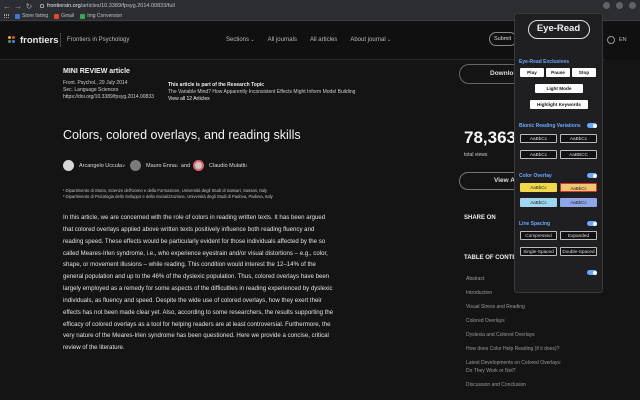 The height and width of the screenshot is (400, 640). Describe the element at coordinates (632, 5) in the screenshot. I see `menu-icon` at that location.